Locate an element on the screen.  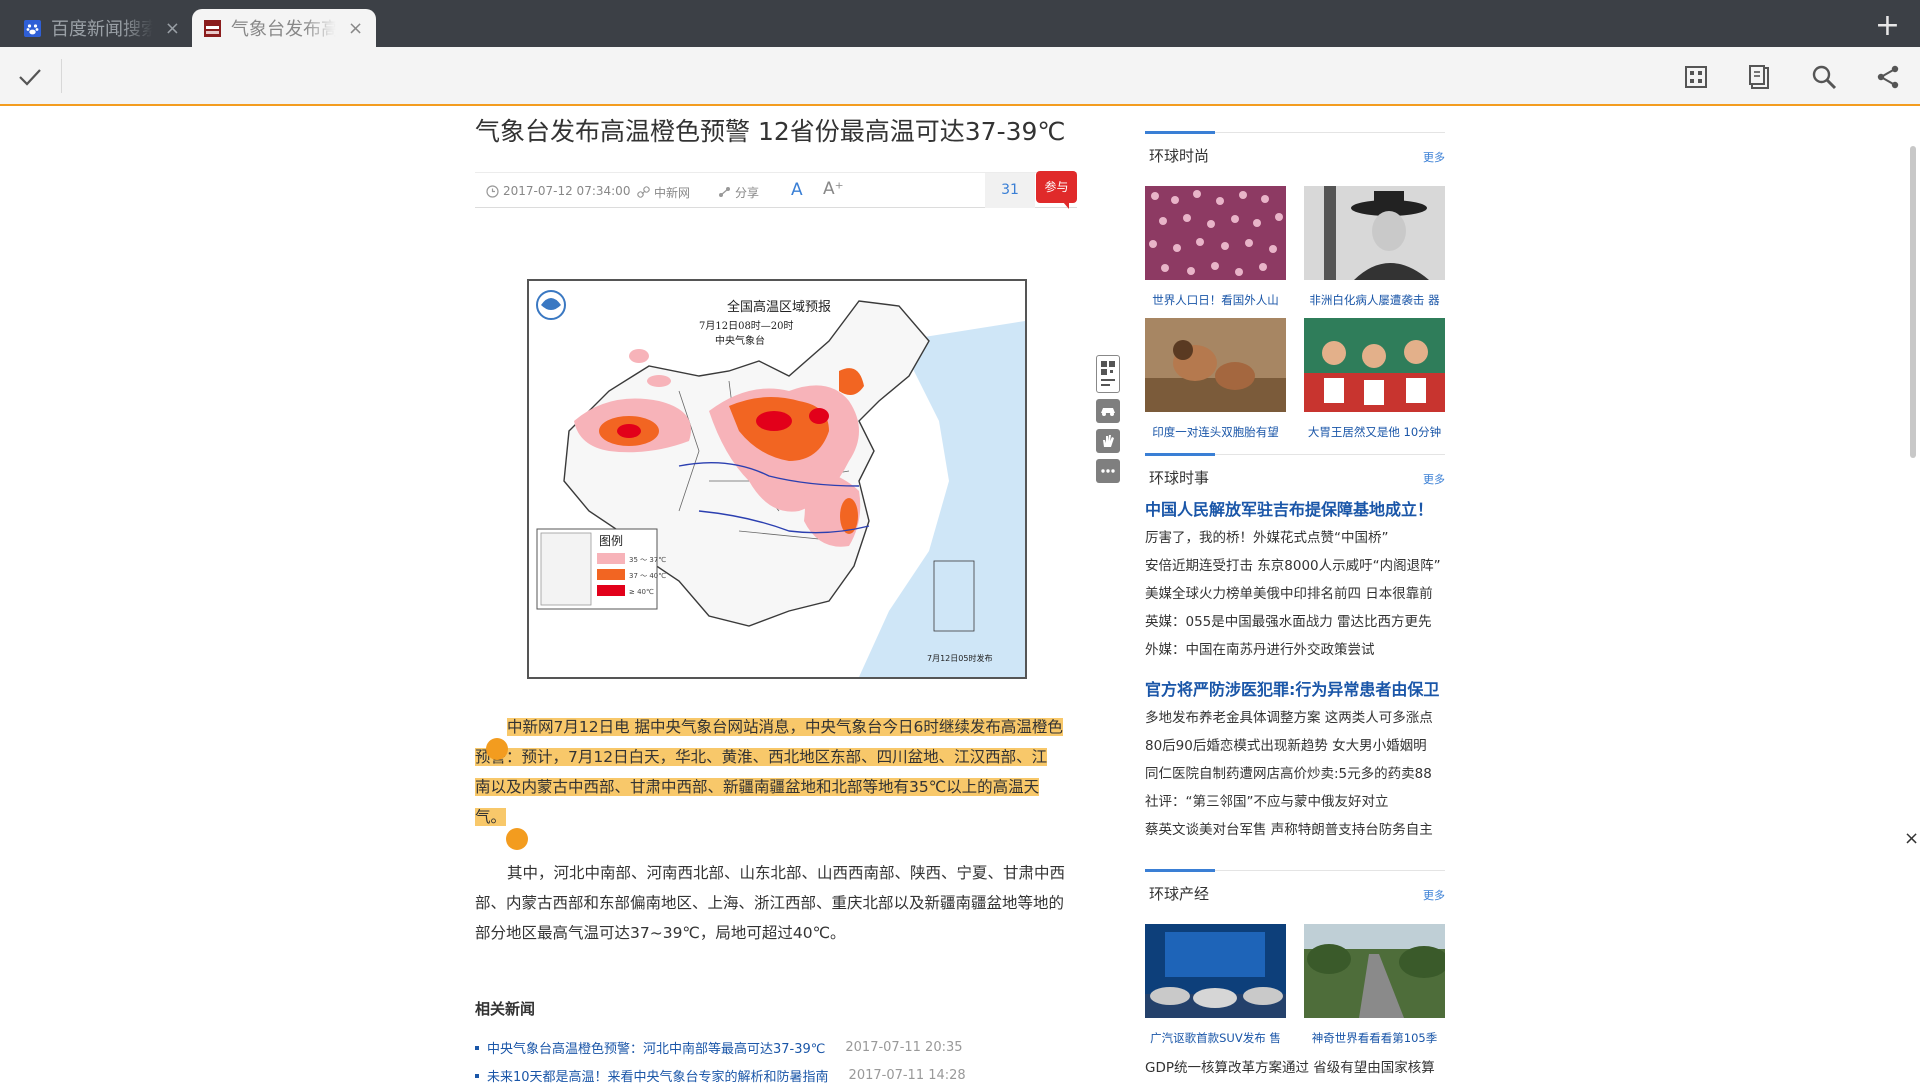
crowd-photo is located at coordinates (1215, 233).